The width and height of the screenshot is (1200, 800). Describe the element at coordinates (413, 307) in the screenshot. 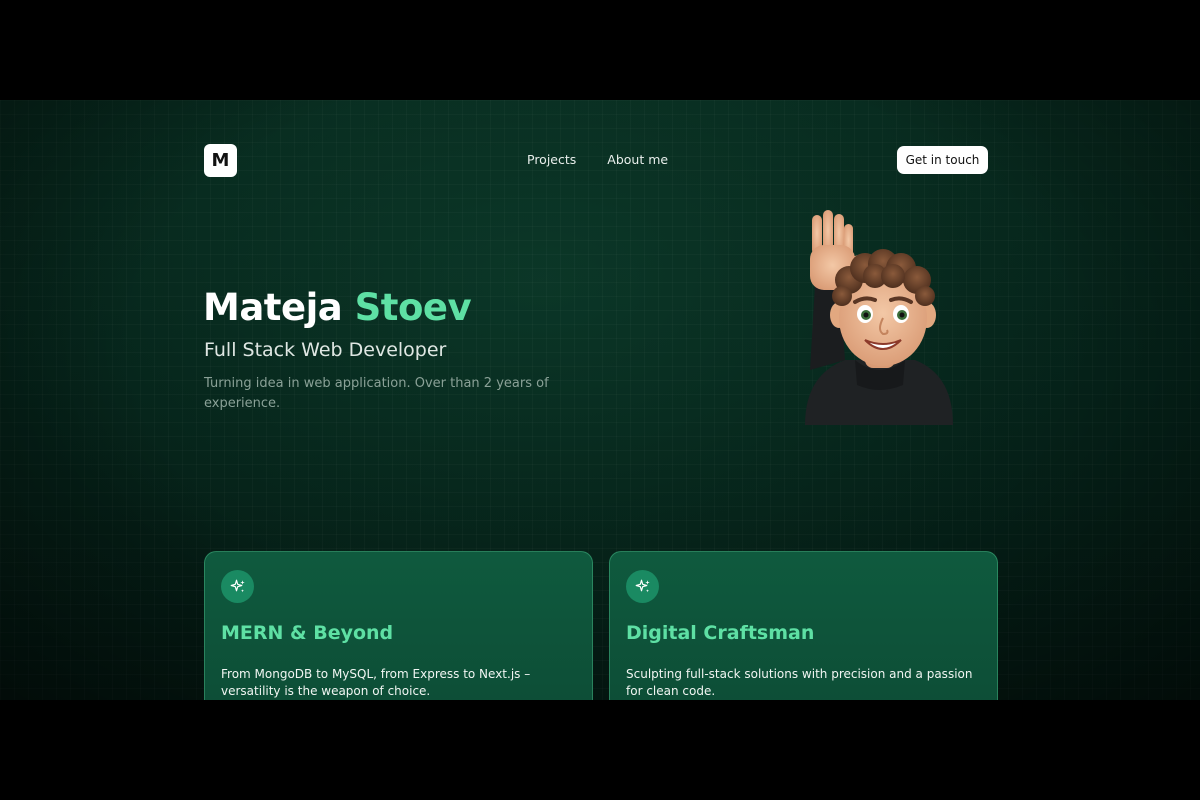

I see `hero-last-name: Stoev` at that location.